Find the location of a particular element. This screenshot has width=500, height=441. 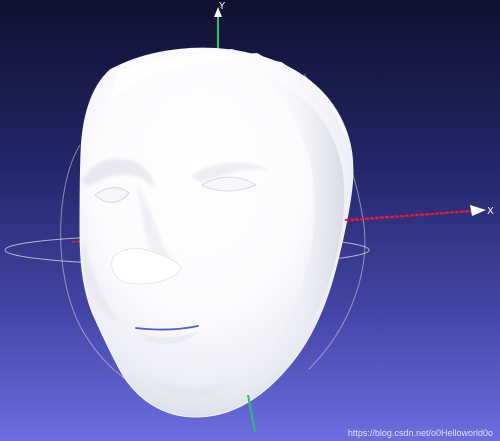

x-axis-arrow is located at coordinates (478, 210).